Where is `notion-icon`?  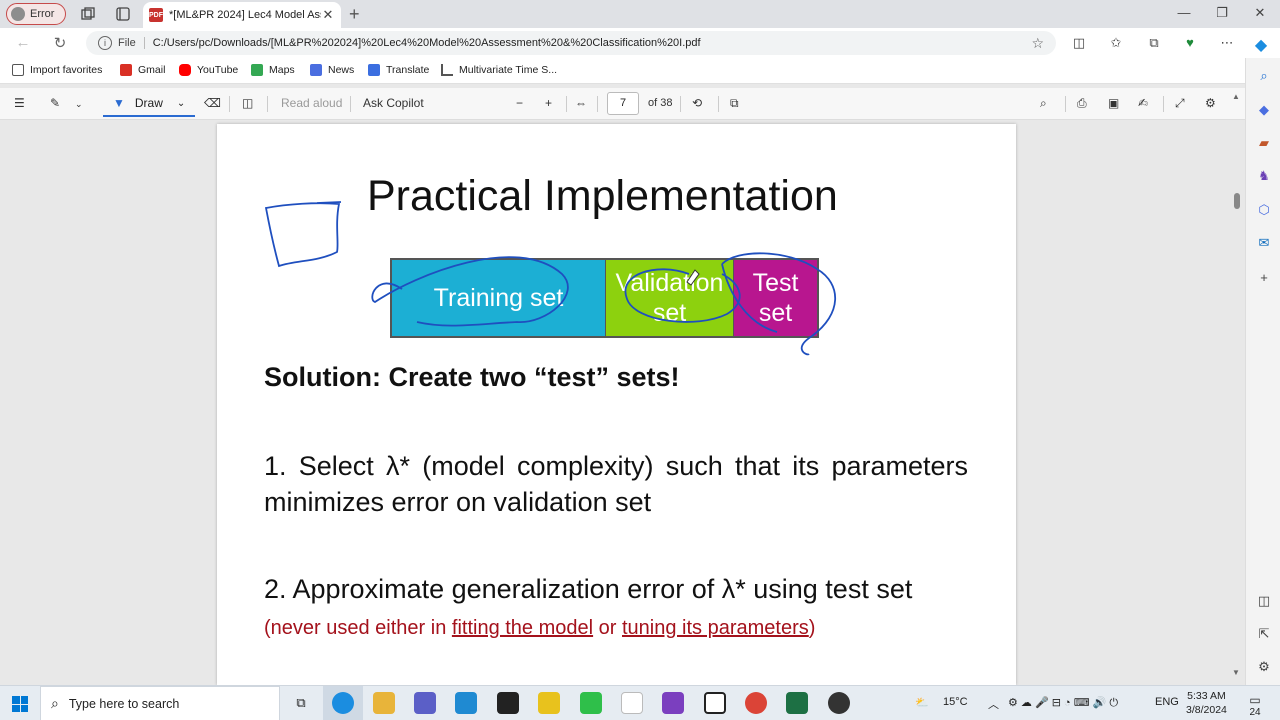
notion-icon is located at coordinates (715, 703).